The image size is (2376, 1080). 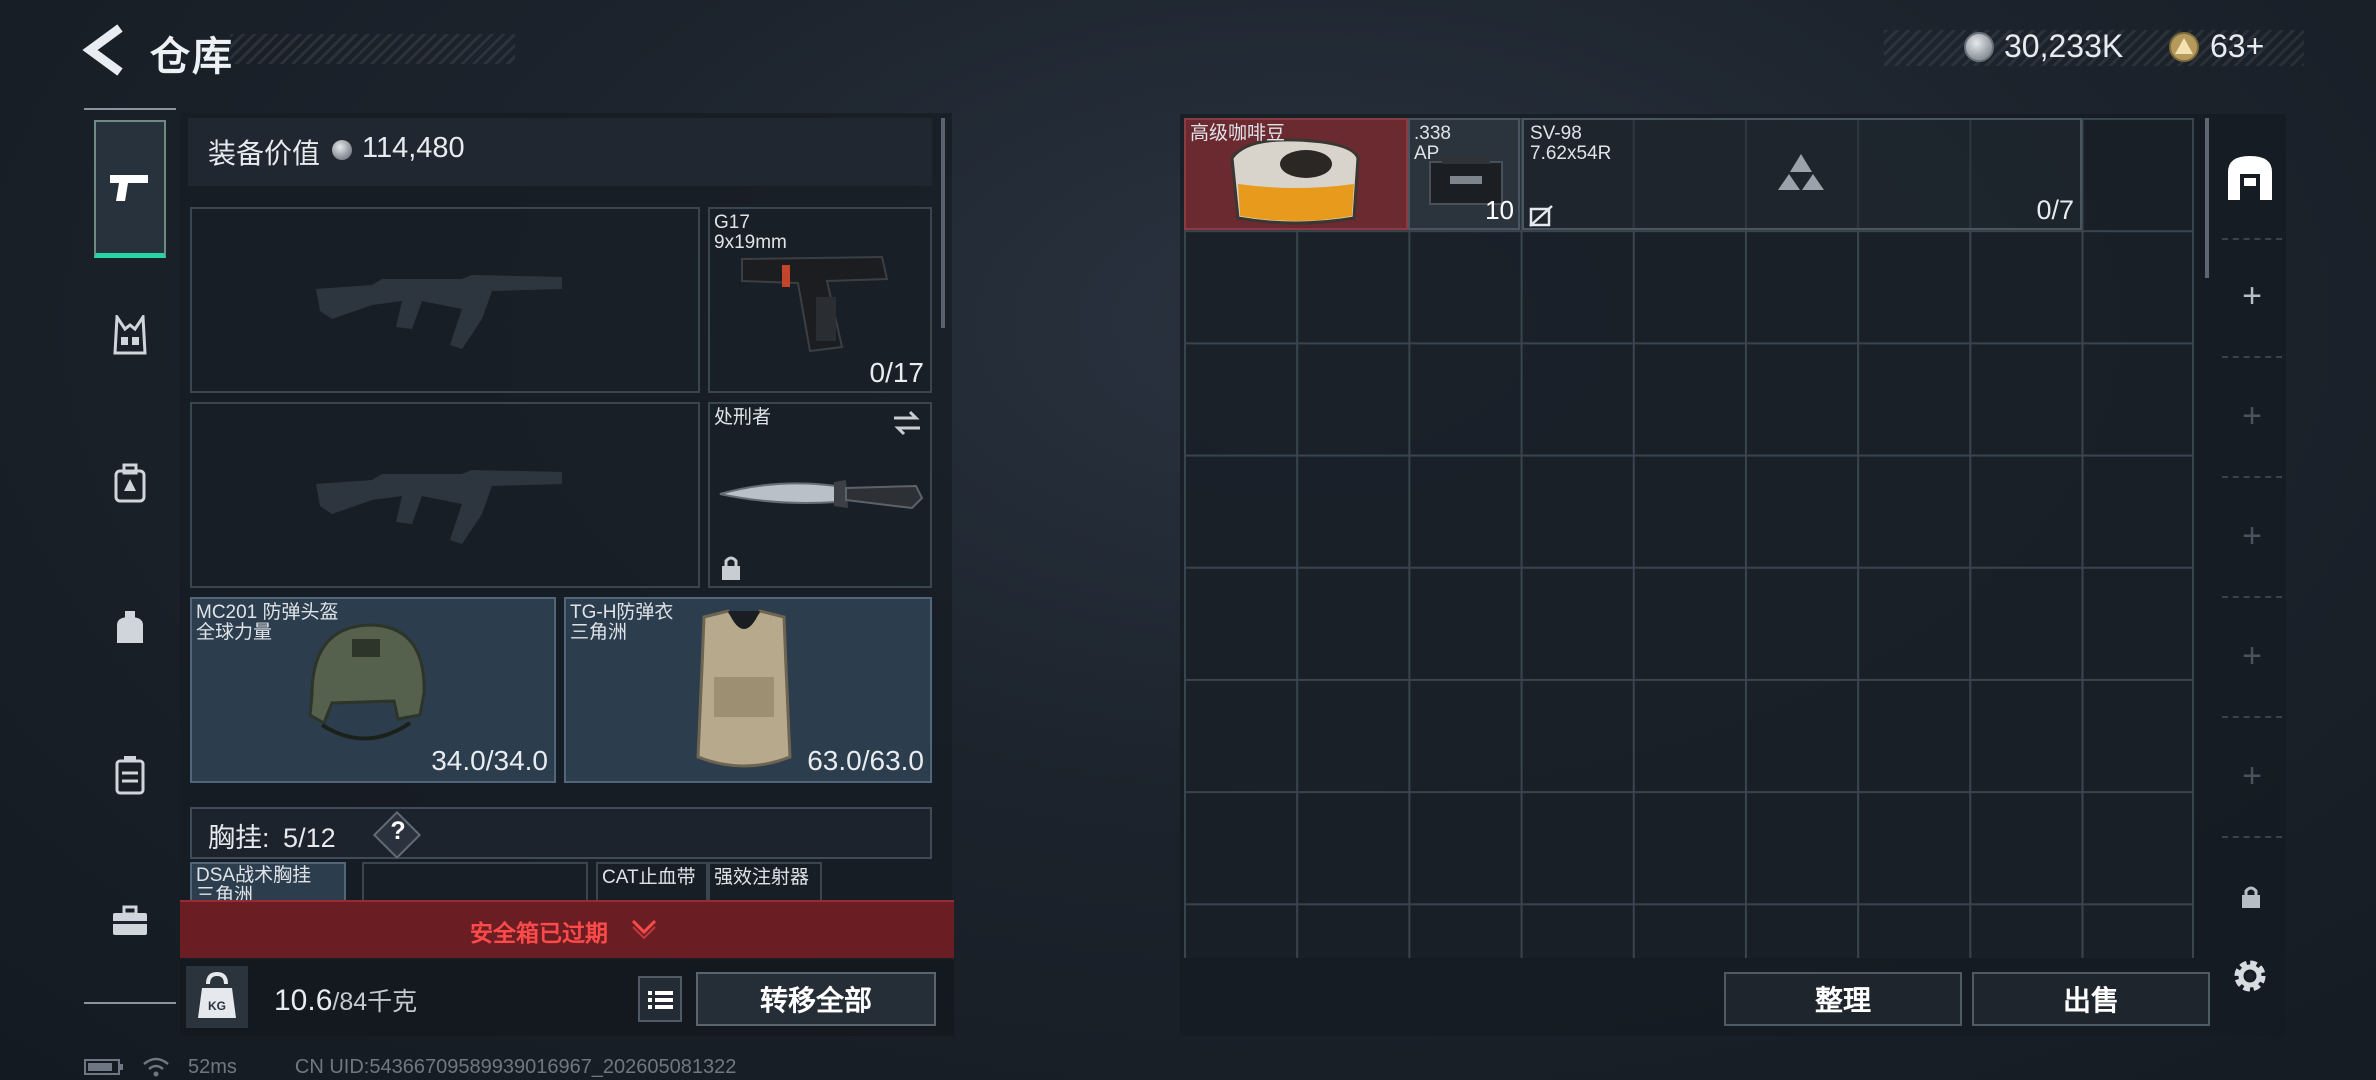 What do you see at coordinates (1556, 133) in the screenshot?
I see `item-name: SV-98` at bounding box center [1556, 133].